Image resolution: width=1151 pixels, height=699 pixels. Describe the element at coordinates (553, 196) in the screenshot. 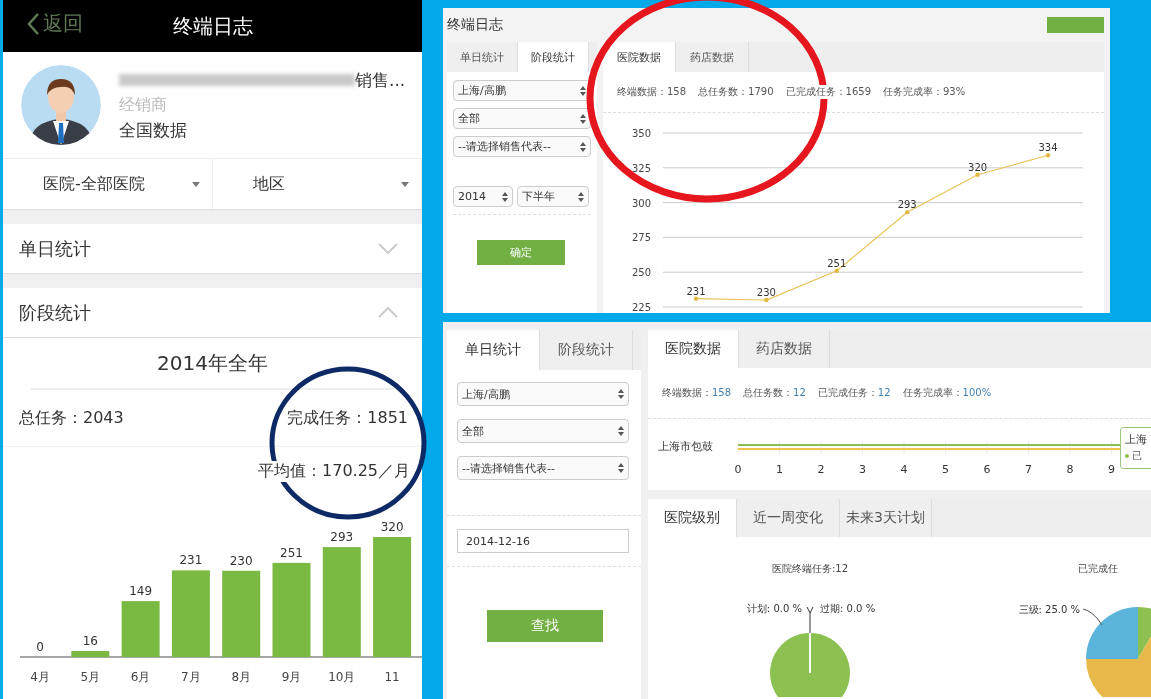

I see `select-field: 下半年` at that location.